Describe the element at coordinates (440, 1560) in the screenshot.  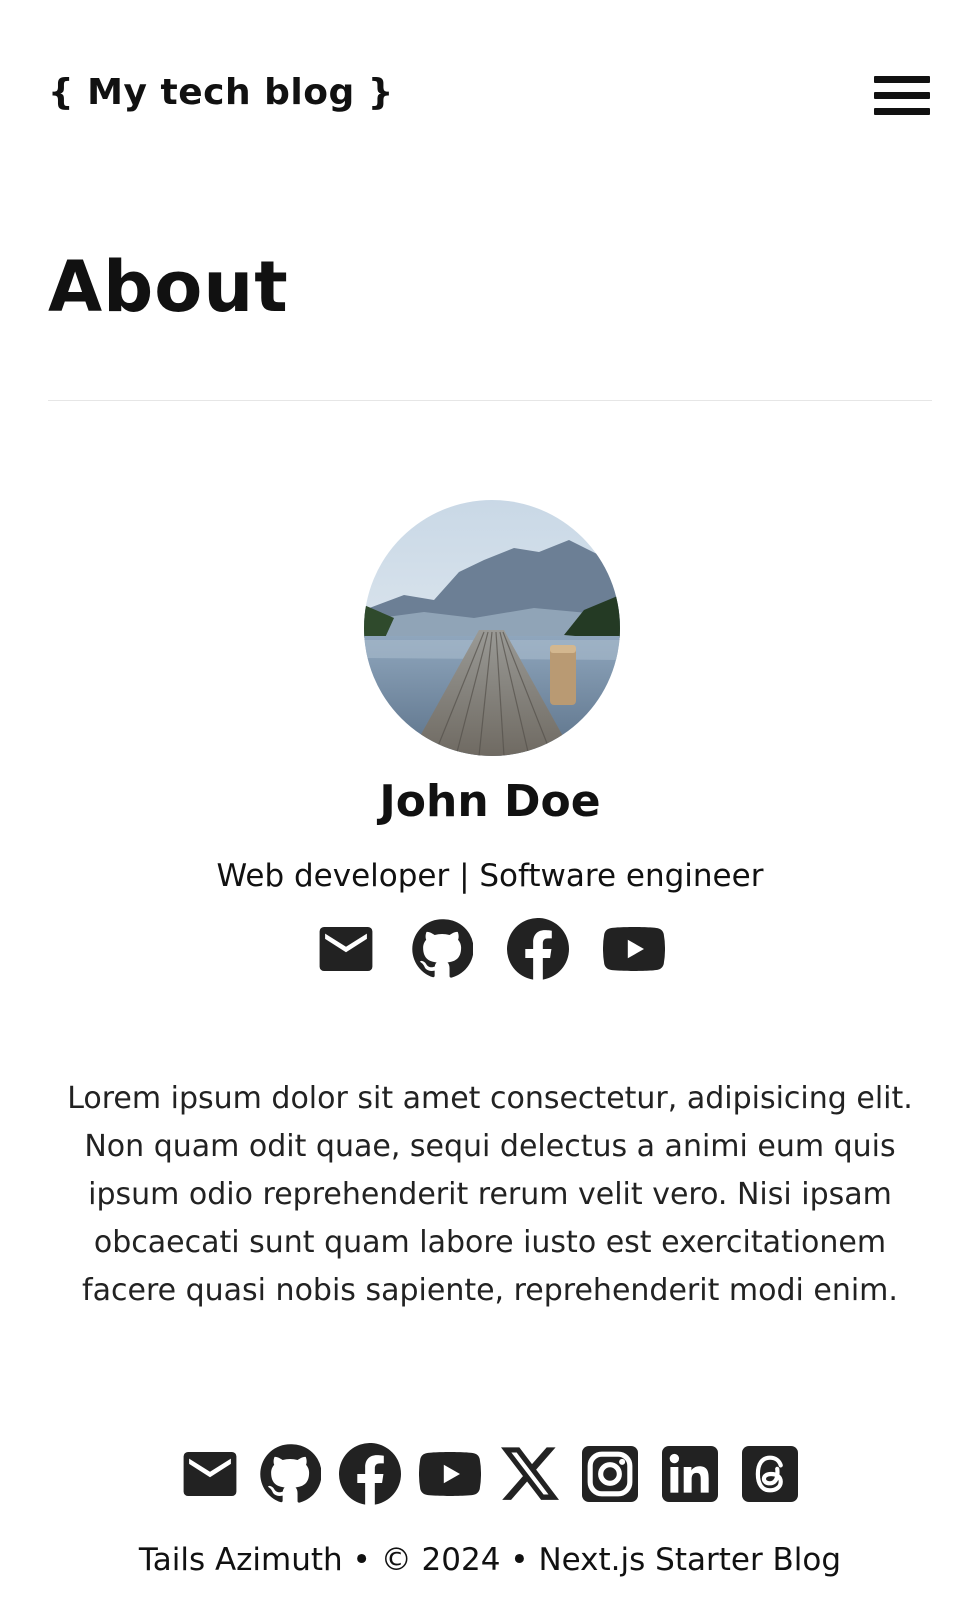
I see `footer-copyright: © 2024` at that location.